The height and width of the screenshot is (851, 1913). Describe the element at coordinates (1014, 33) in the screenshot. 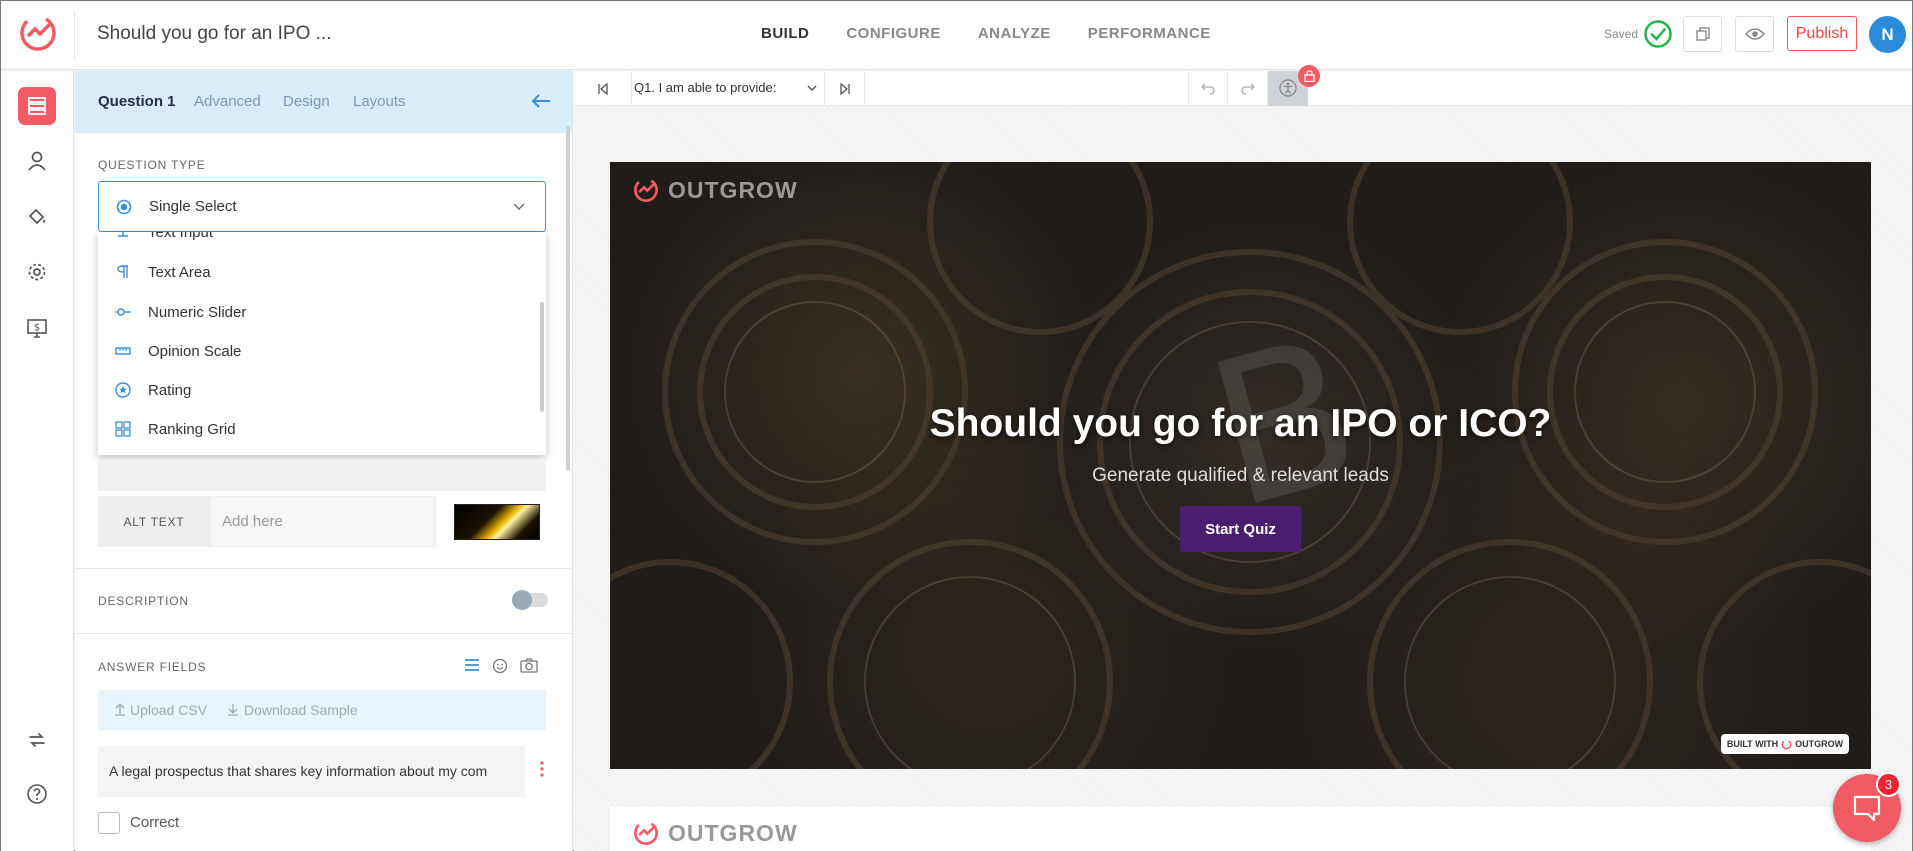

I see `nav-analyze: ANALYZE` at that location.